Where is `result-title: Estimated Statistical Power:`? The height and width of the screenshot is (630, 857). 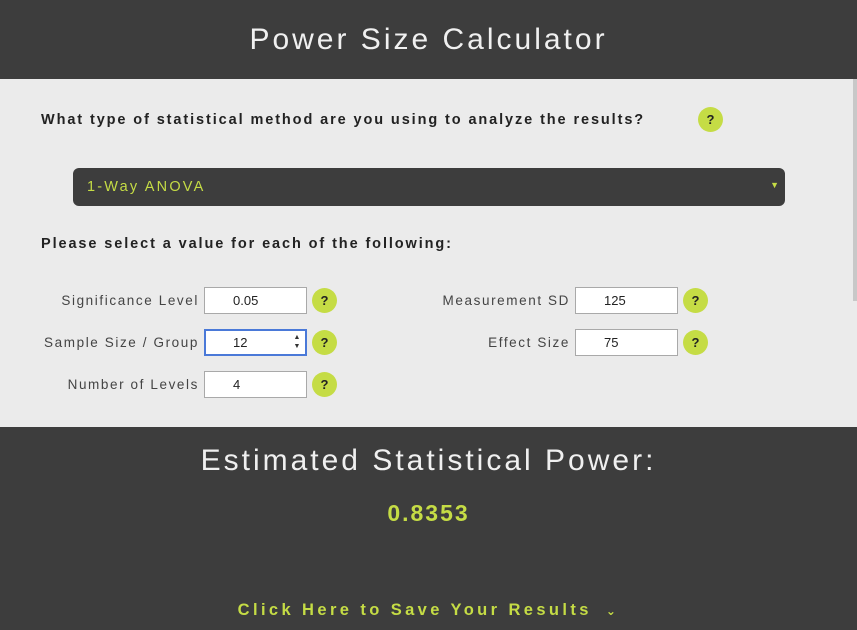 result-title: Estimated Statistical Power: is located at coordinates (428, 460).